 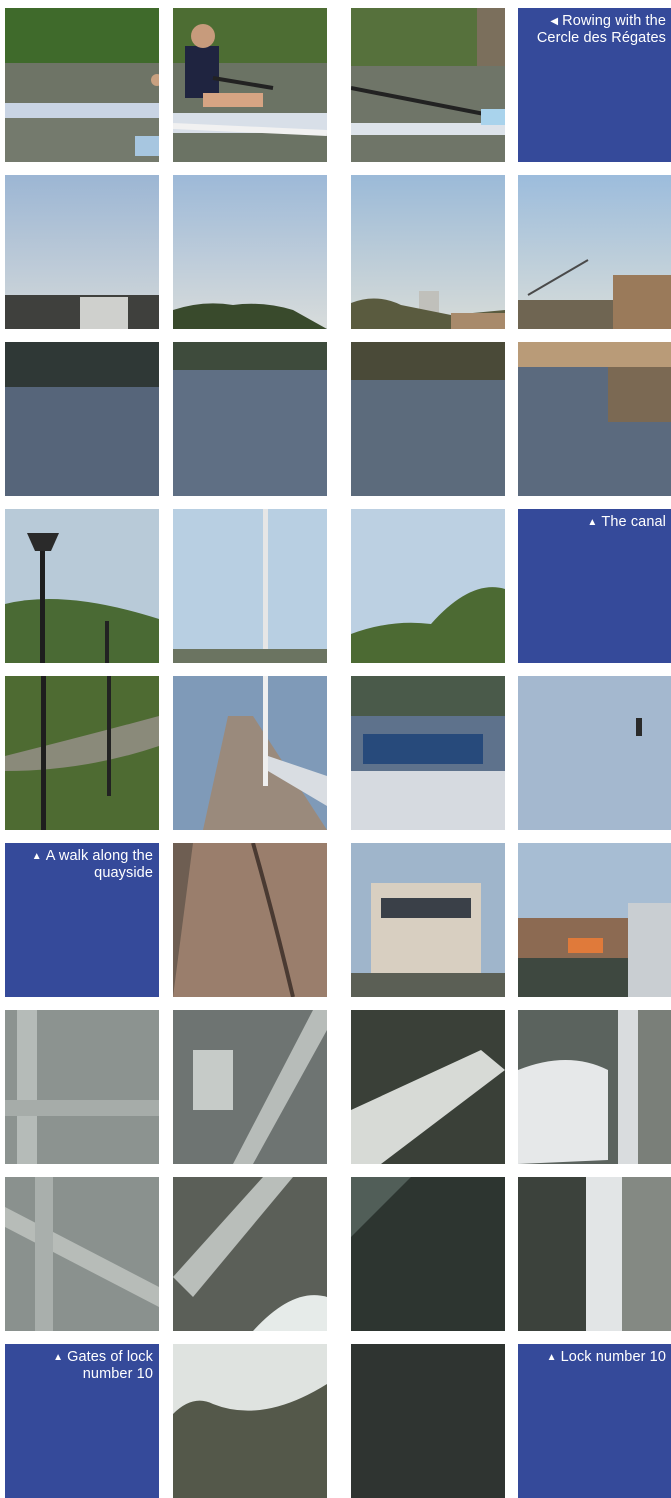 What do you see at coordinates (82, 753) in the screenshot?
I see `photo-lamp-path` at bounding box center [82, 753].